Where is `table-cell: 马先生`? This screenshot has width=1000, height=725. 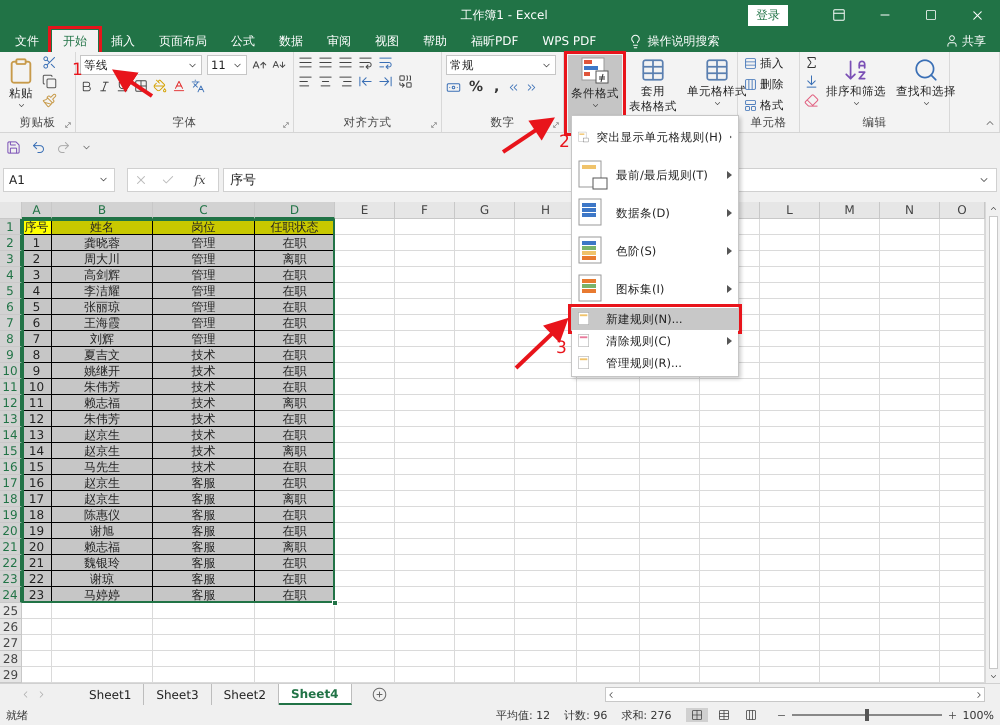 table-cell: 马先生 is located at coordinates (102, 467).